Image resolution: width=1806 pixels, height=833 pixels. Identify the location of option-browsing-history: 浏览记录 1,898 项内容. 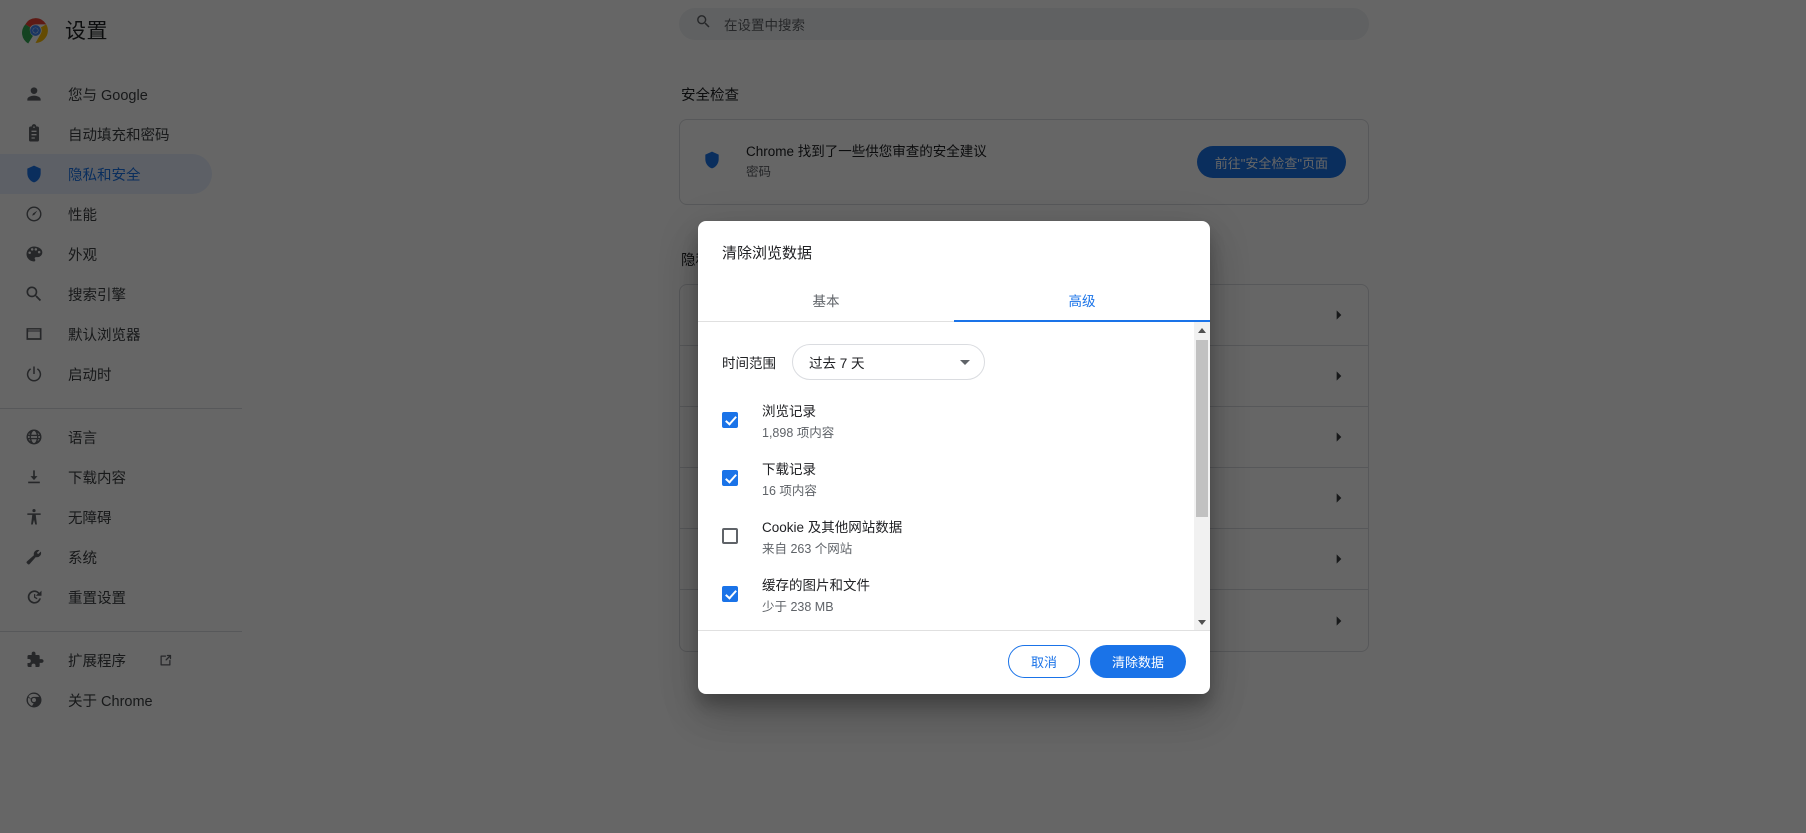
(946, 422).